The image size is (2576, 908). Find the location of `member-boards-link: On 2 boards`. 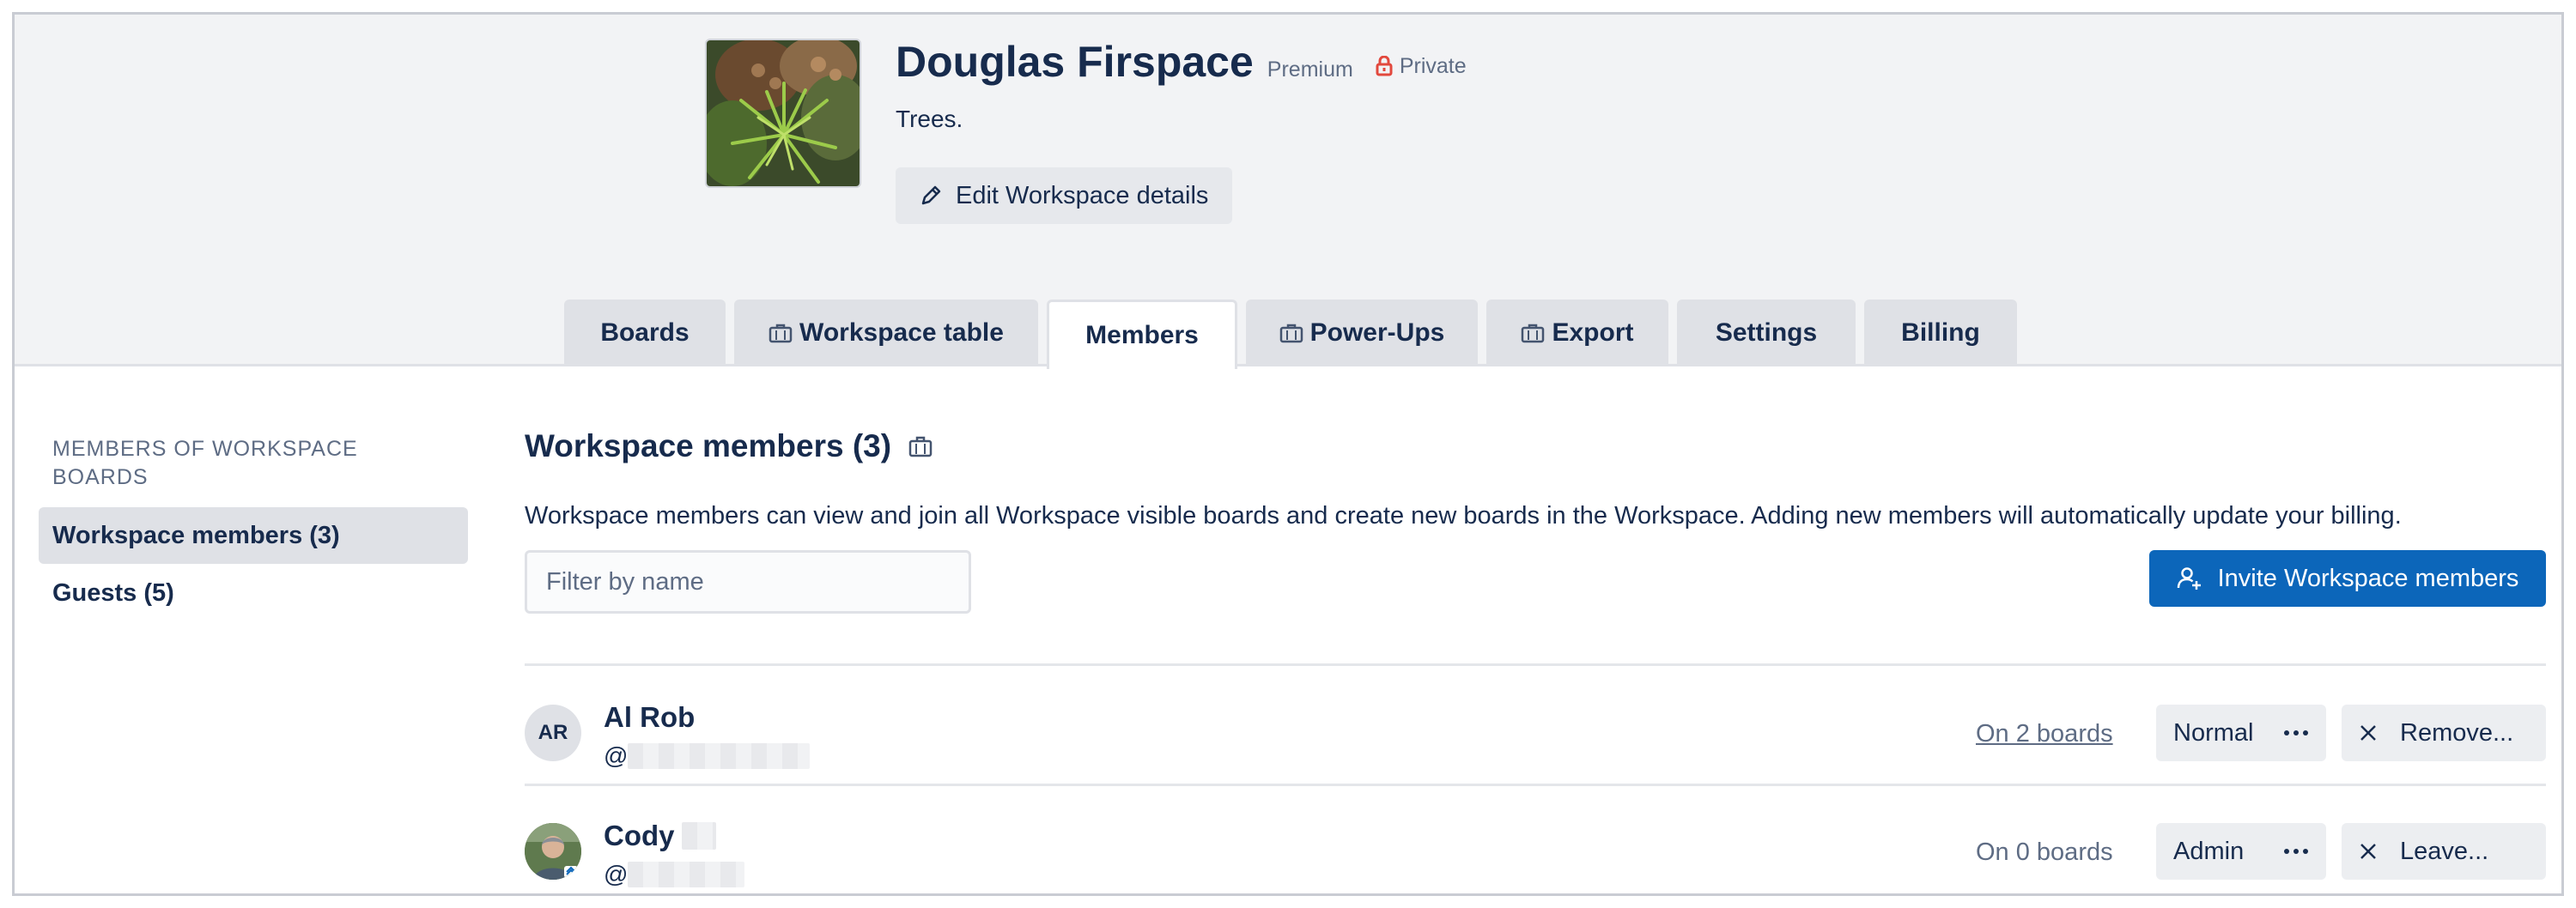

member-boards-link: On 2 boards is located at coordinates (2045, 734).